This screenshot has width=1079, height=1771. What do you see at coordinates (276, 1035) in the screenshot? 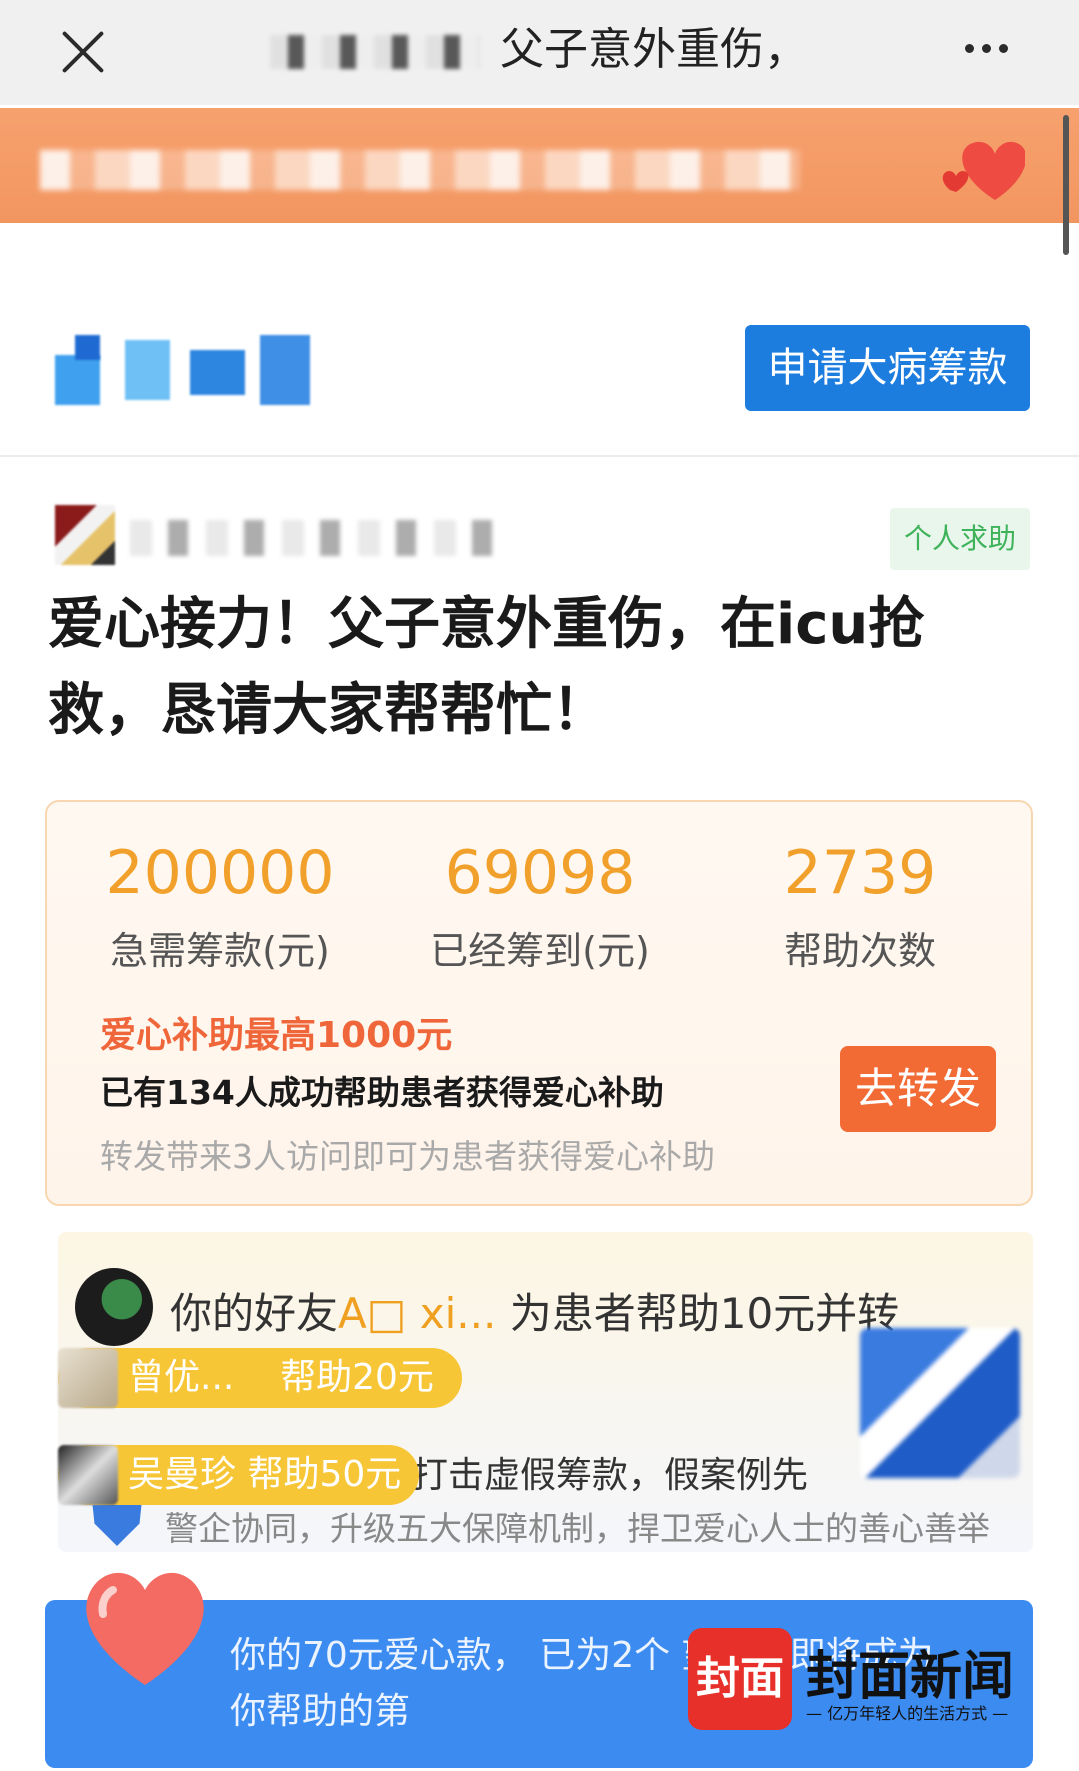
I see `subsidy-title: 爱心补助最高1000元` at bounding box center [276, 1035].